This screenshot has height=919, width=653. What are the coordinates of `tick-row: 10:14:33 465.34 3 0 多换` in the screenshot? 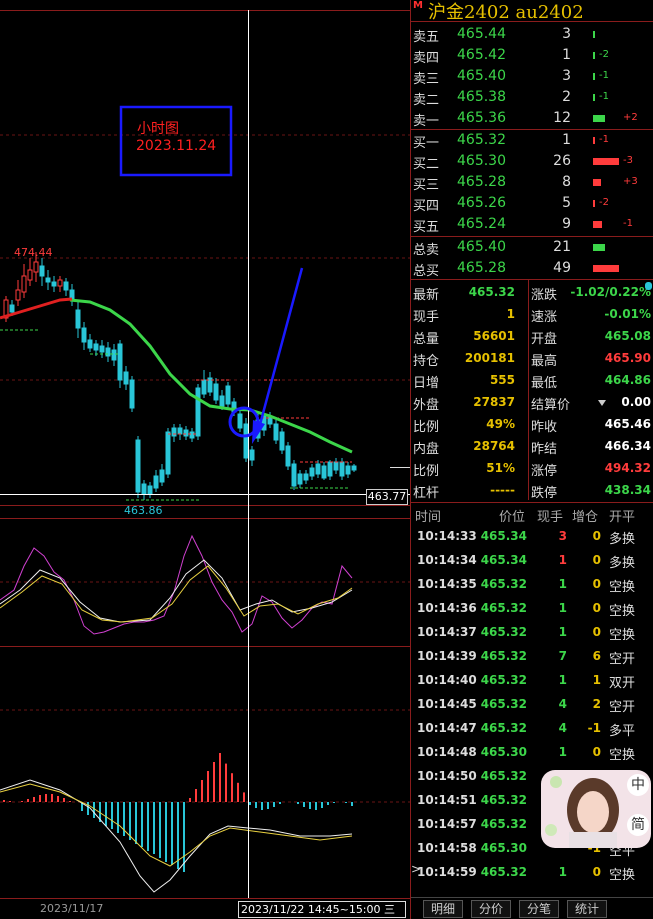 It's located at (532, 536).